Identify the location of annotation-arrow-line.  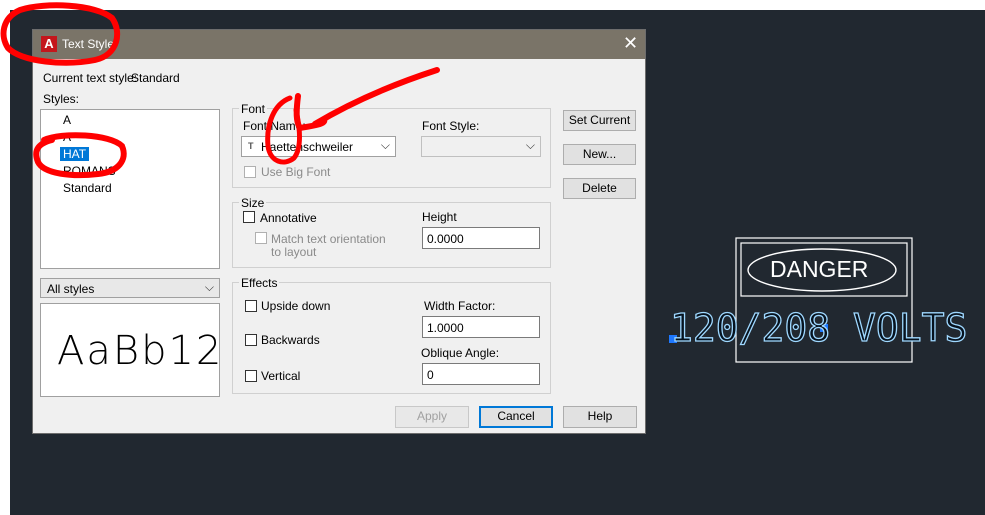
(376, 97).